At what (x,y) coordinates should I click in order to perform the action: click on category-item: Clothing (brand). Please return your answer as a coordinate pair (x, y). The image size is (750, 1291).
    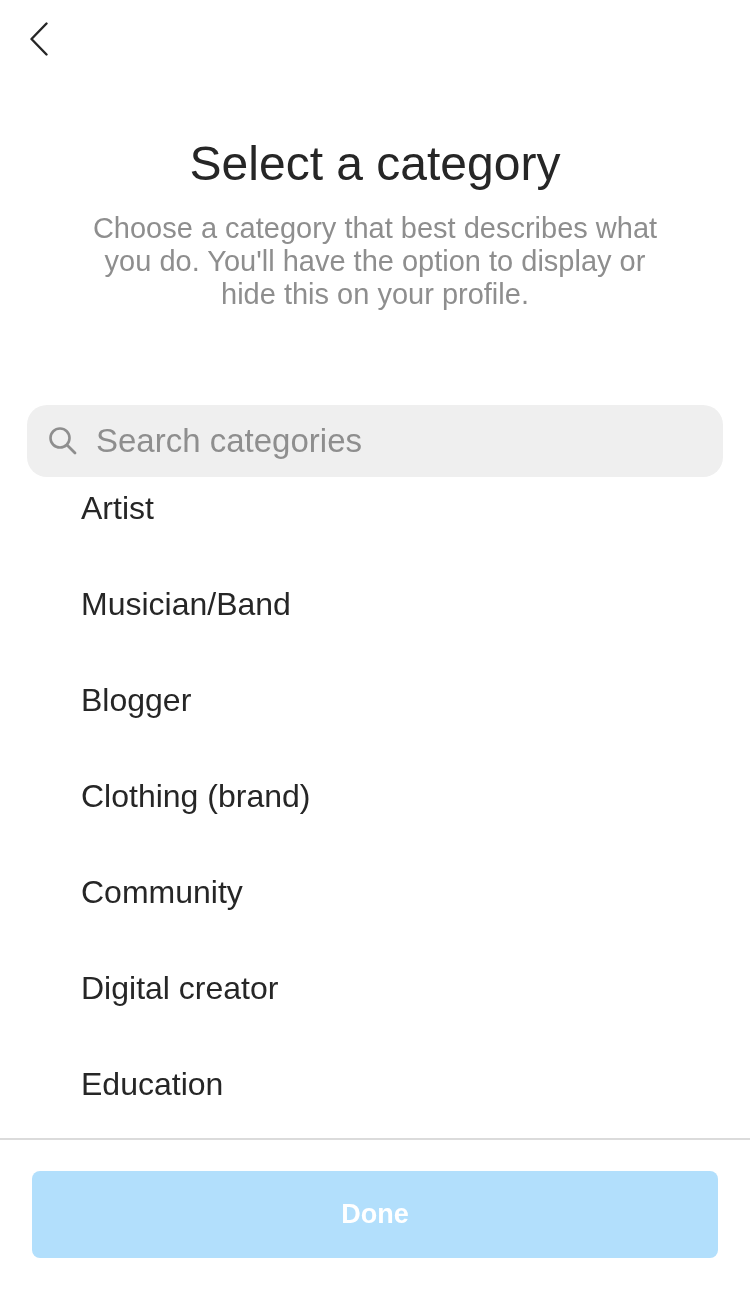
    Looking at the image, I should click on (375, 796).